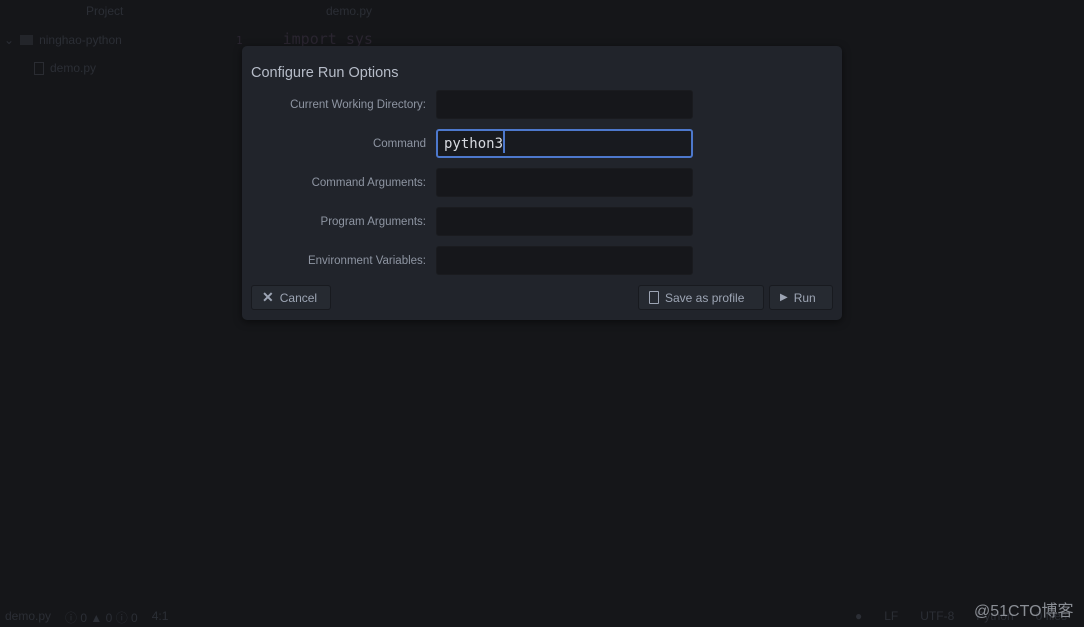 The width and height of the screenshot is (1084, 627). I want to click on field-program-args: Program Arguments:, so click(542, 221).